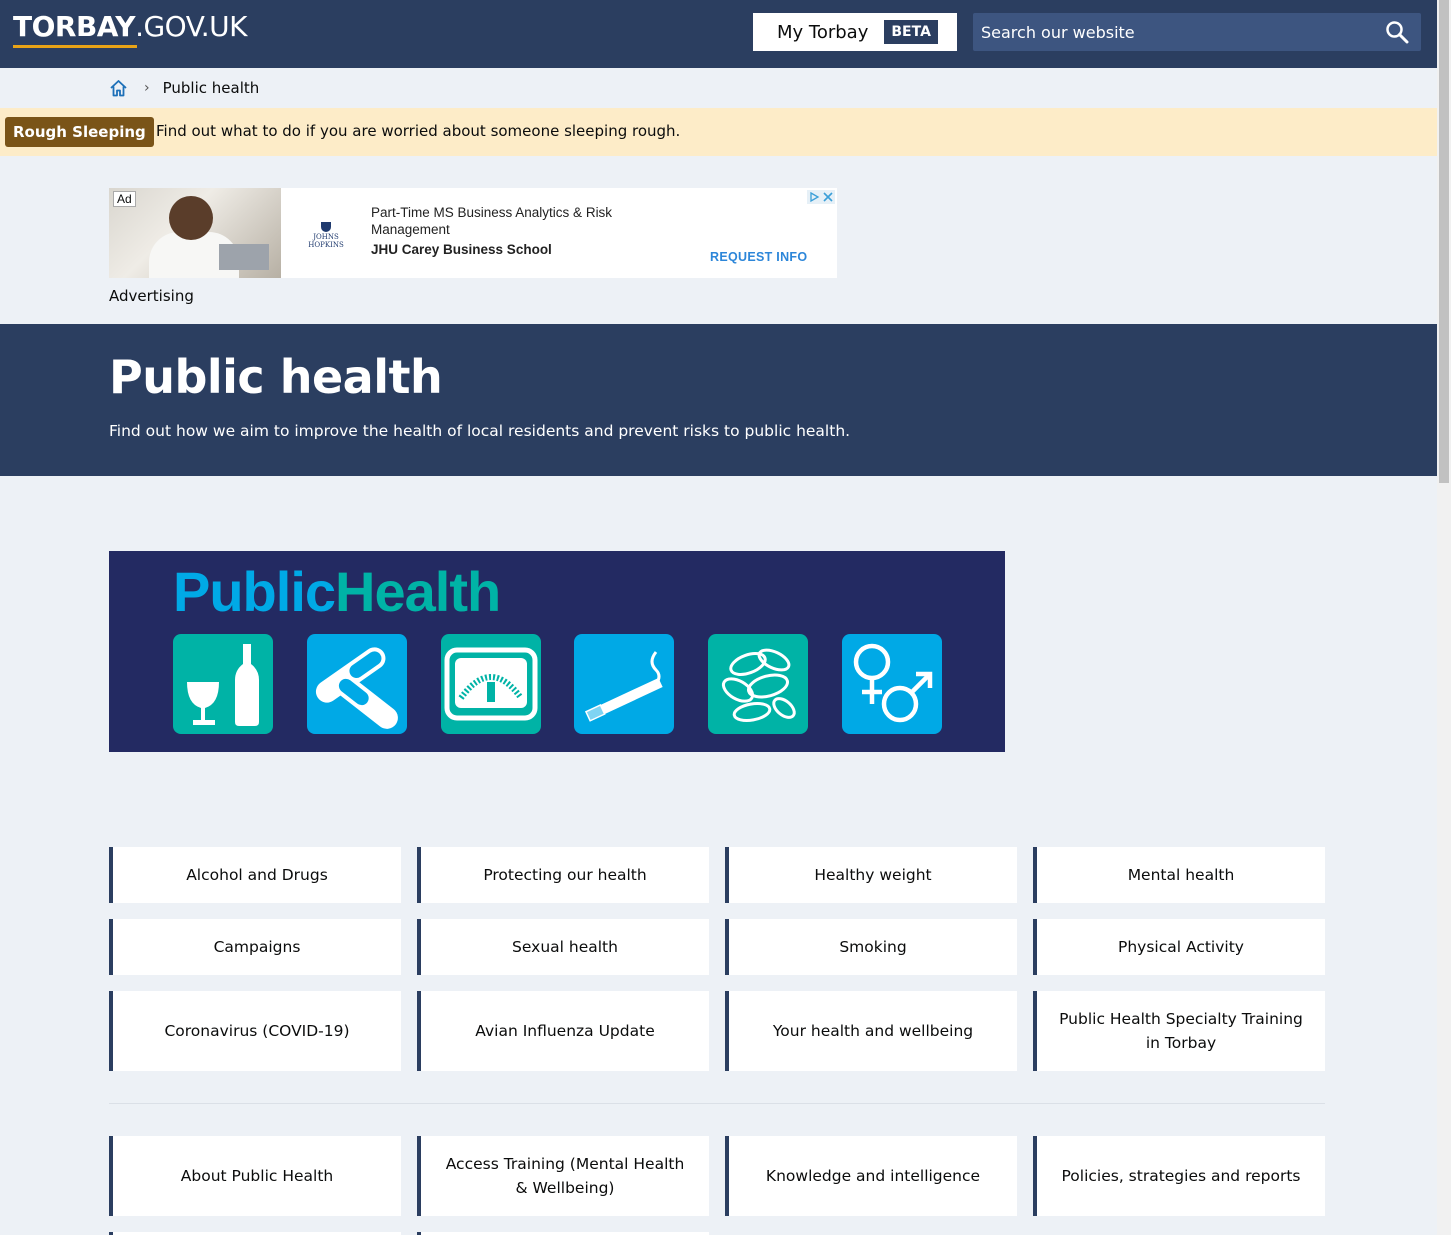 The width and height of the screenshot is (1451, 1235). I want to click on beta-badge: BETA, so click(911, 32).